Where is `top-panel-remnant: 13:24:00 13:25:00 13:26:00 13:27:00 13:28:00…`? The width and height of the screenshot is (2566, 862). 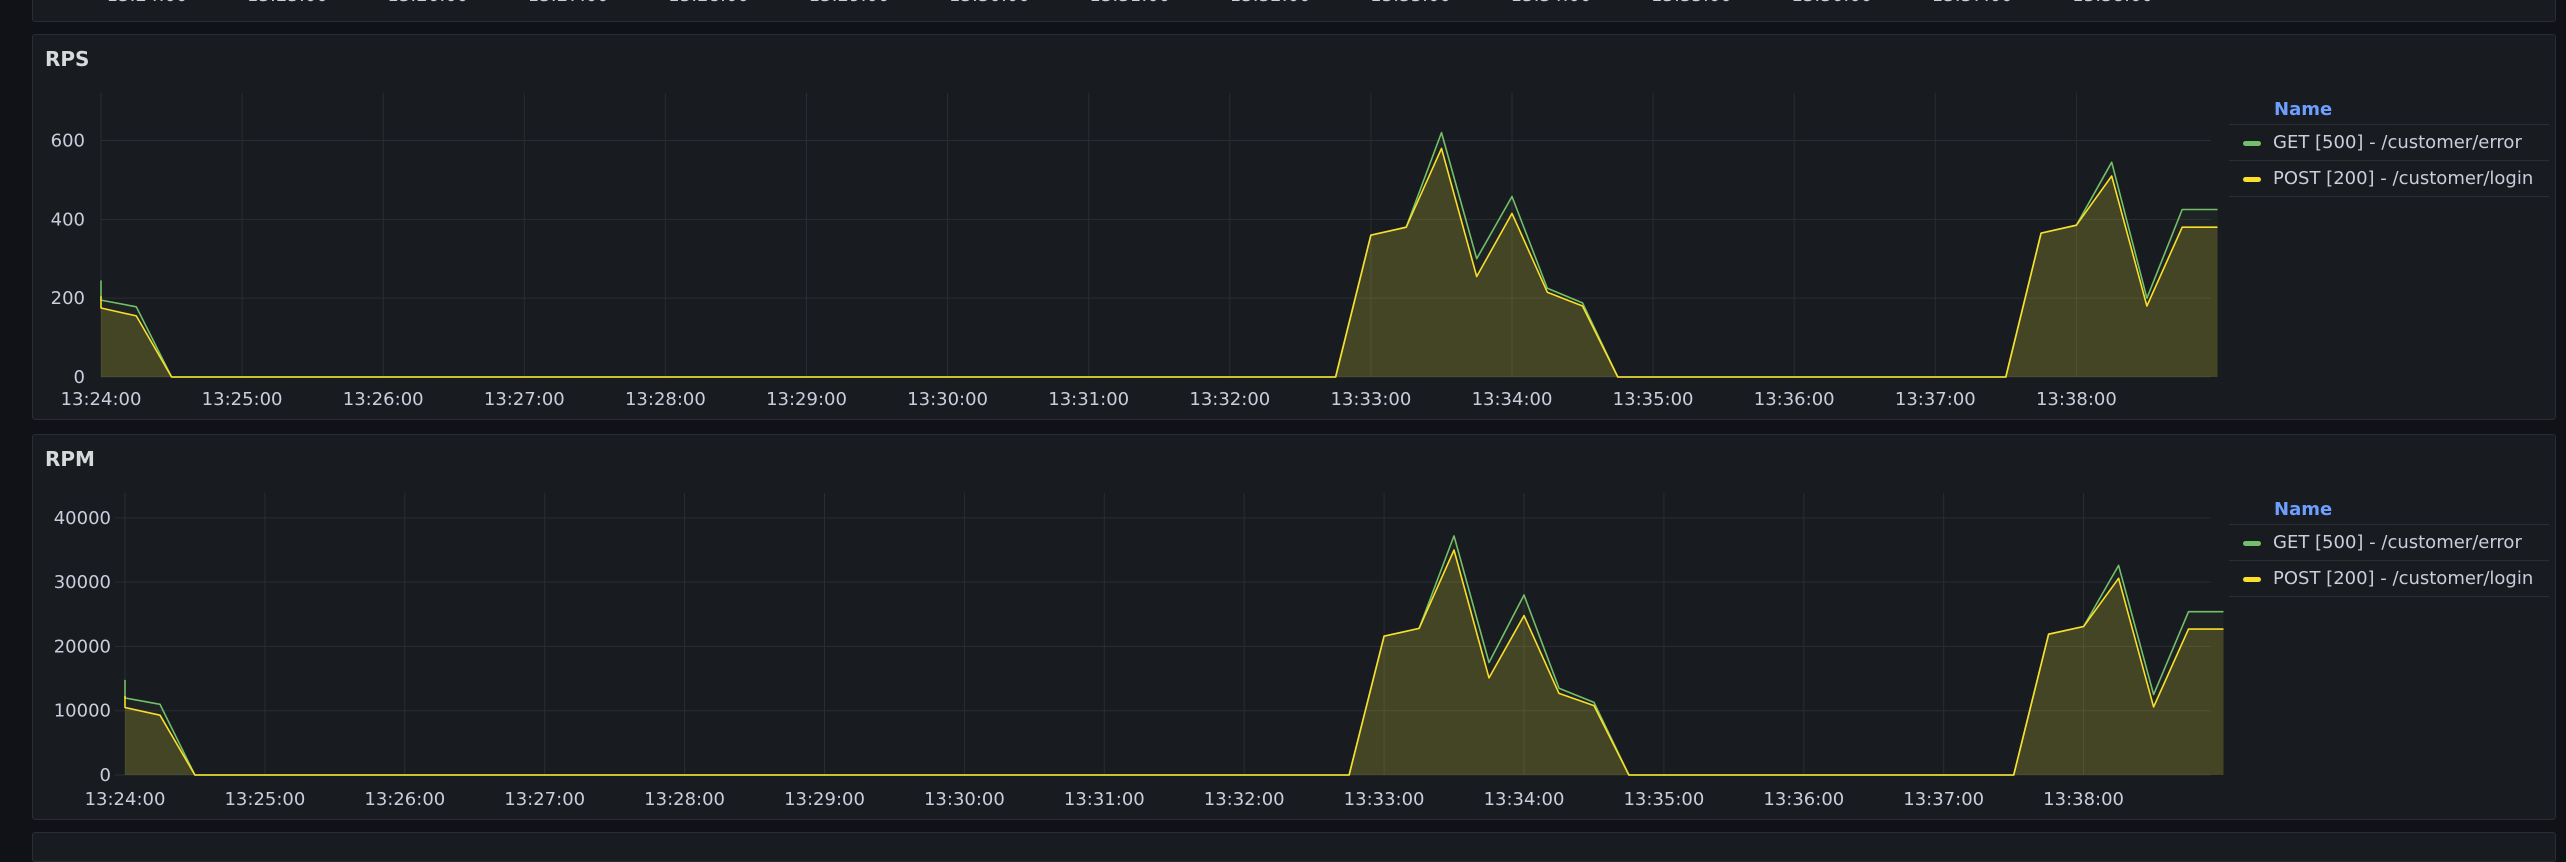 top-panel-remnant: 13:24:00 13:25:00 13:26:00 13:27:00 13:28:00… is located at coordinates (1294, 11).